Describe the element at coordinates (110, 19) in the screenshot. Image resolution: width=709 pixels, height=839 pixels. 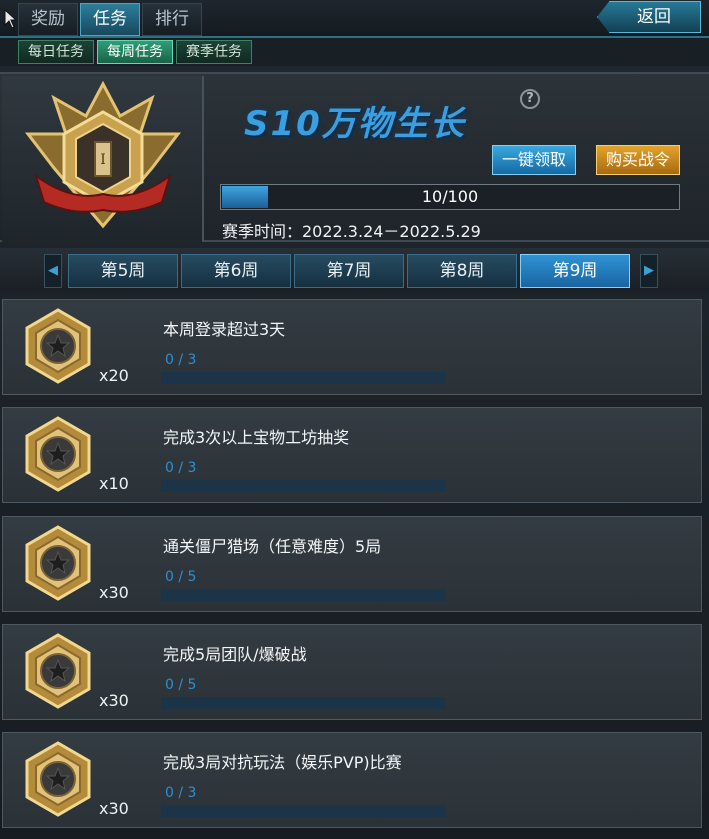
I see `tab-tasks: 任务` at that location.